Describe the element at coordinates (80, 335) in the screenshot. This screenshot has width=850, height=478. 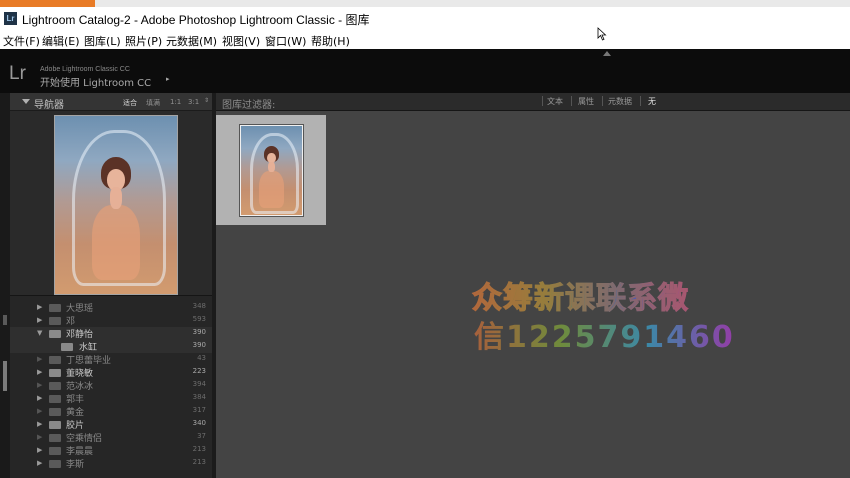
I see `folder-label: 邓静怡` at that location.